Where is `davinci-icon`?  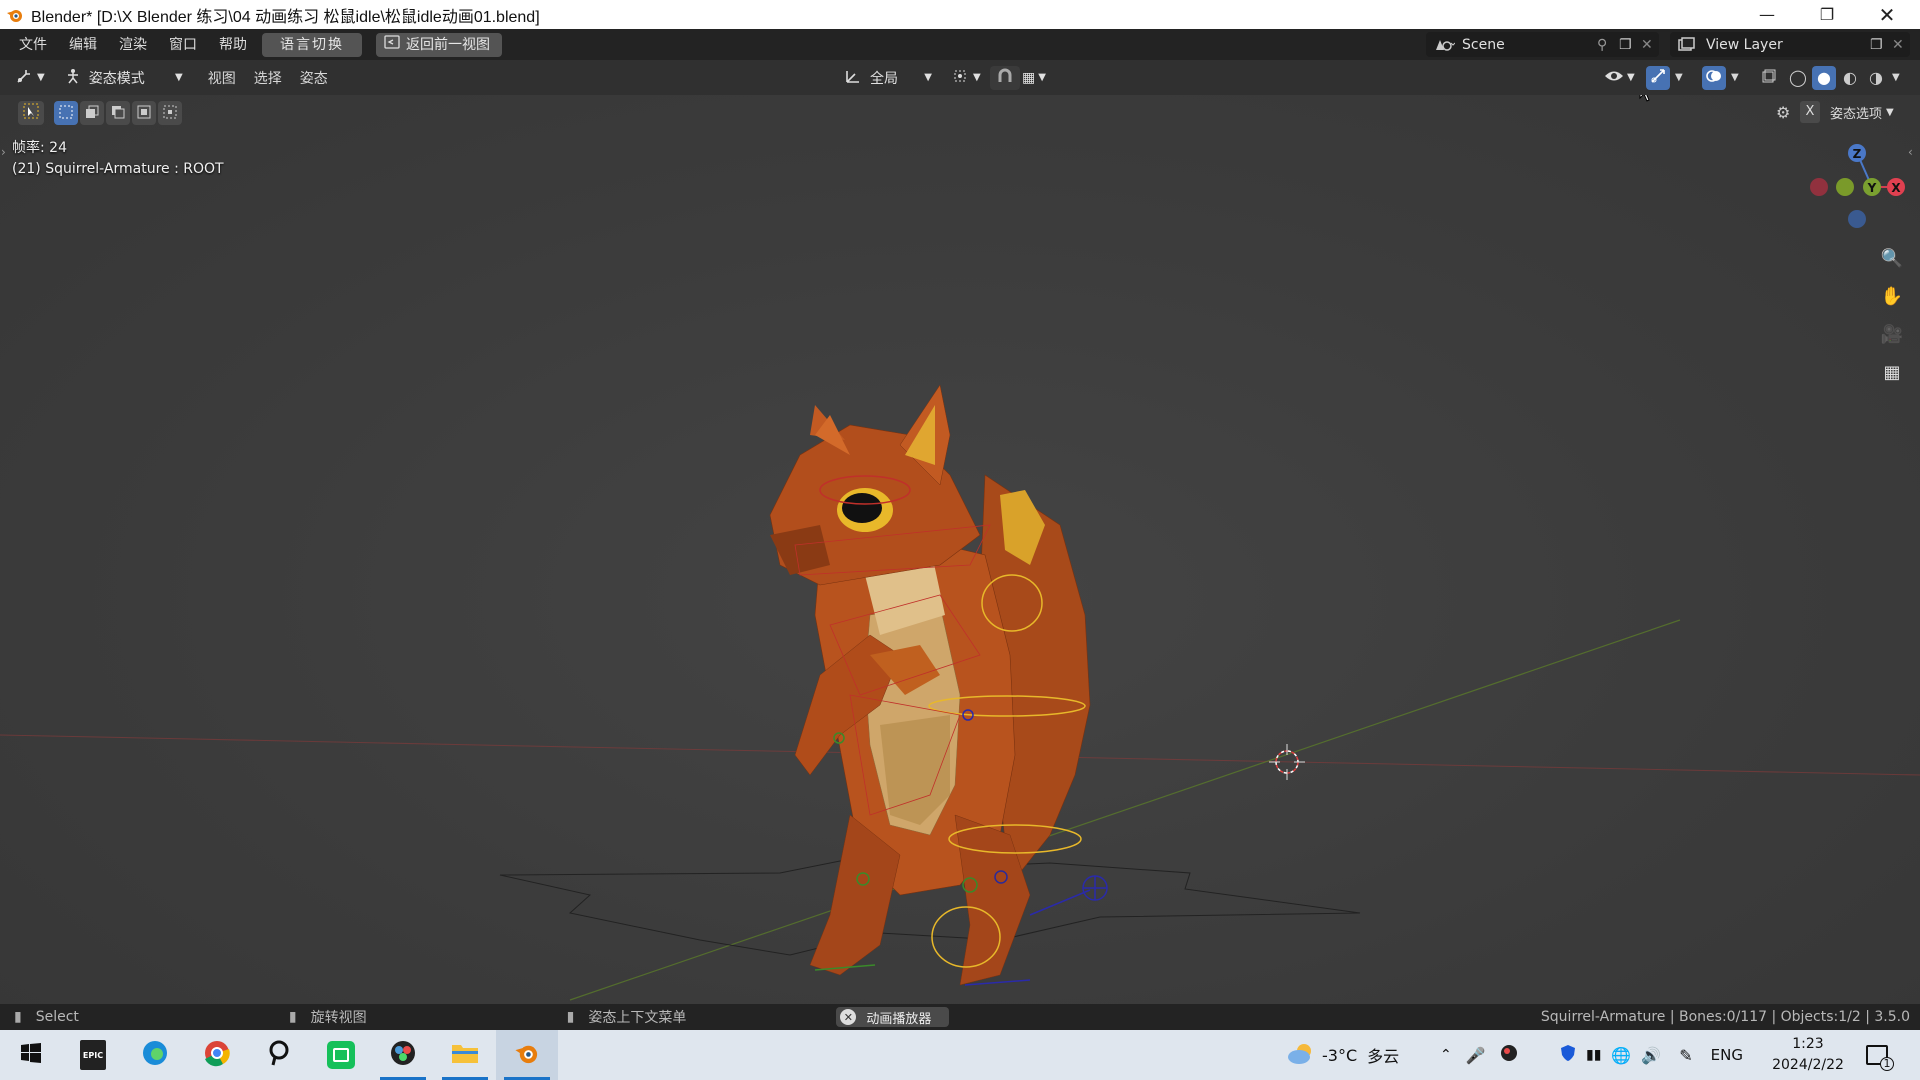
davinci-icon is located at coordinates (403, 1055).